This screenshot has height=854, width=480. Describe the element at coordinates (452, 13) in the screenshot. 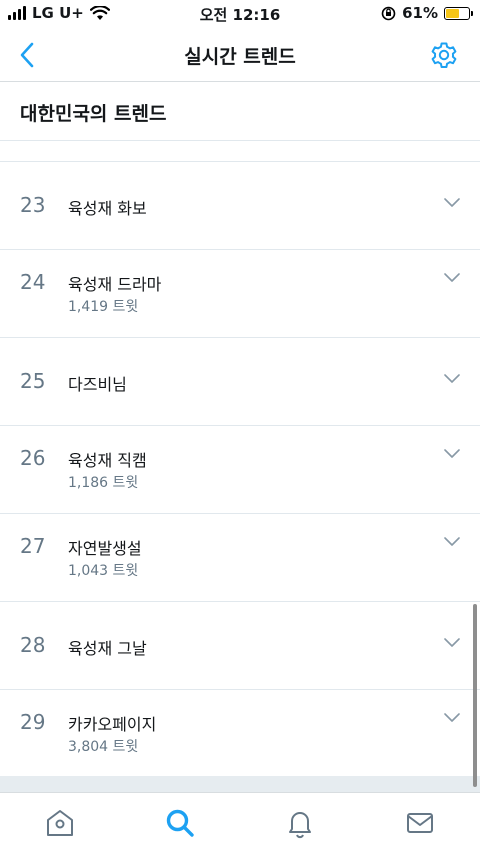

I see `battery-fill` at that location.